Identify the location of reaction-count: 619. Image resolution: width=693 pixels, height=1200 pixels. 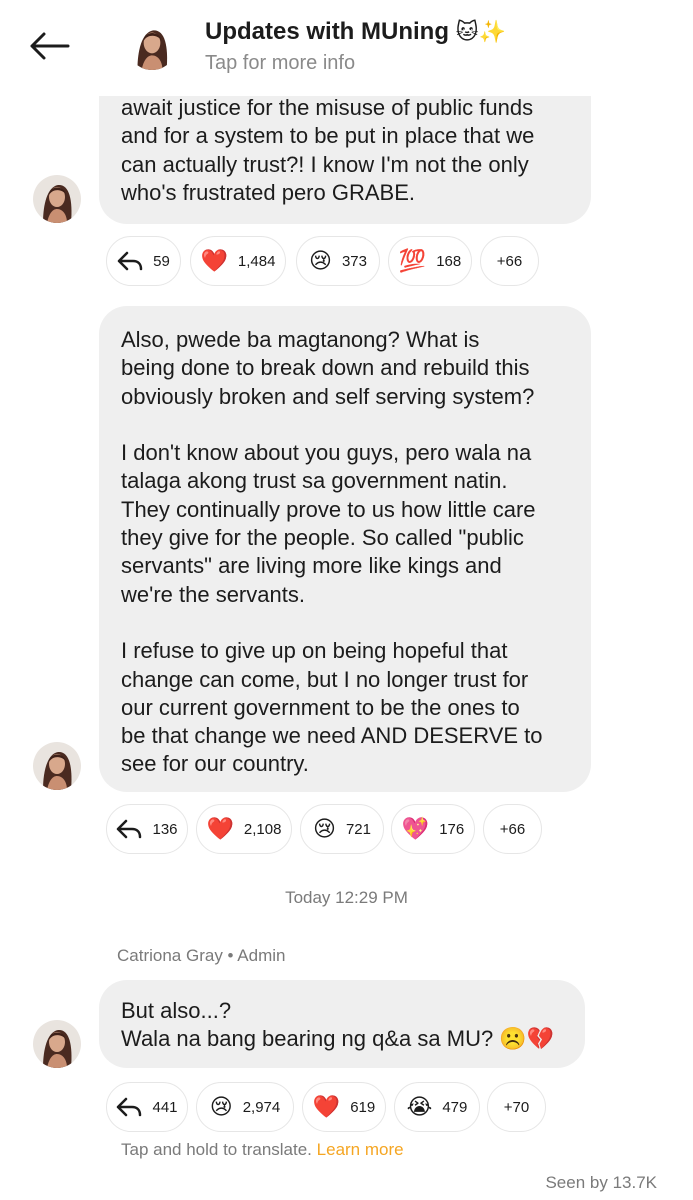
(363, 1107).